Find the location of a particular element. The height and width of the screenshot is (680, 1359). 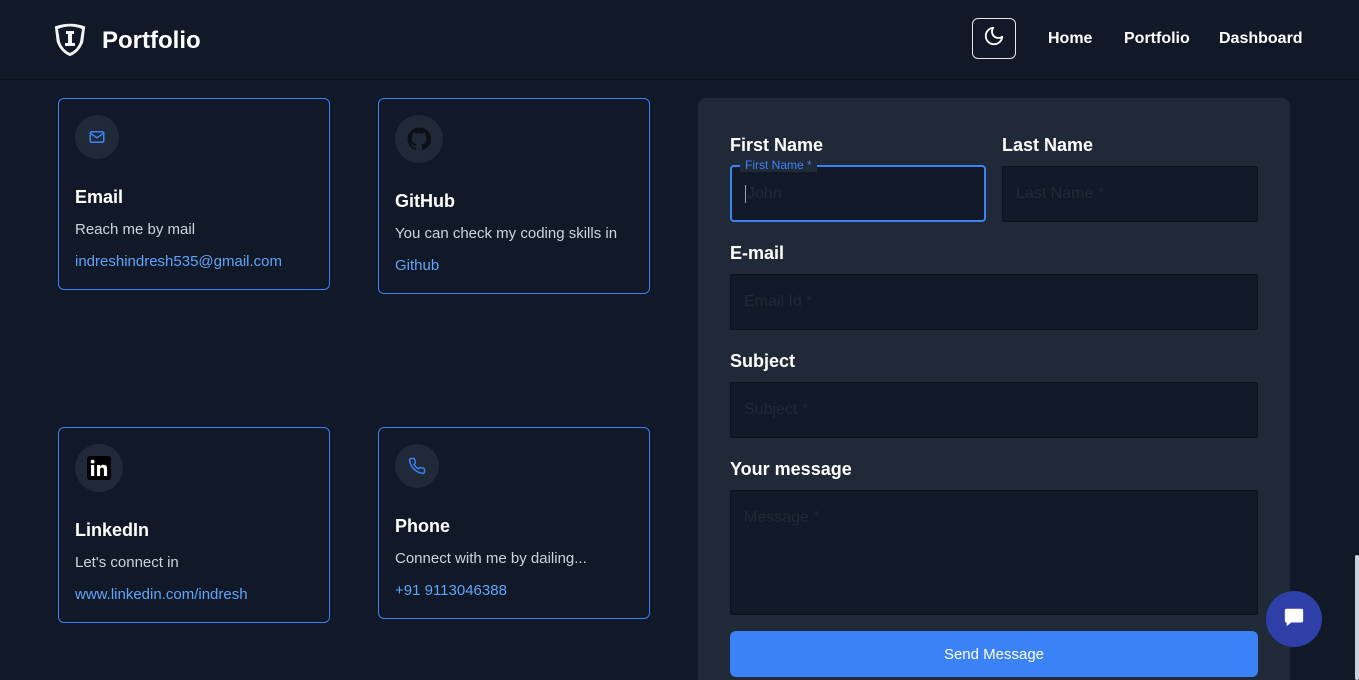

phone-link: +91 9113046388 is located at coordinates (451, 590).